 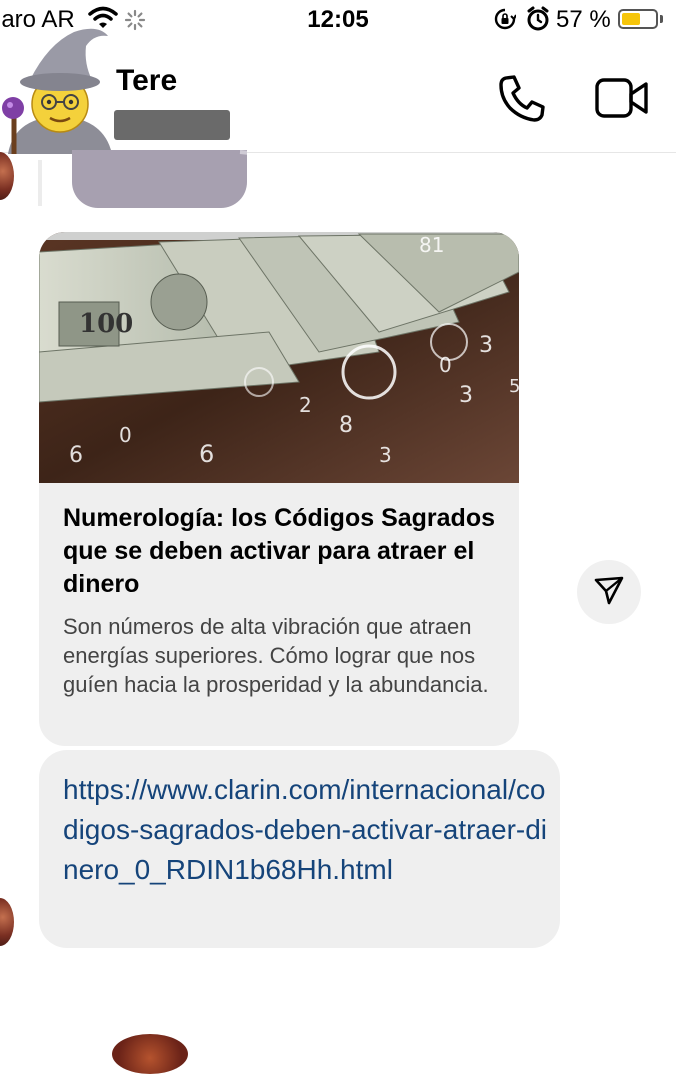 I want to click on battery-level, so click(x=631, y=19).